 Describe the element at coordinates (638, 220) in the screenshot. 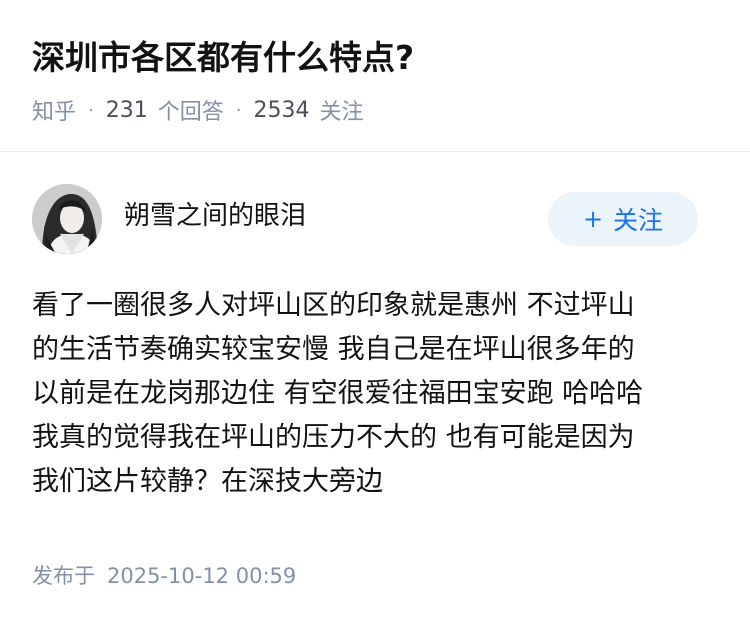

I see `follow-button-label: 关注` at that location.